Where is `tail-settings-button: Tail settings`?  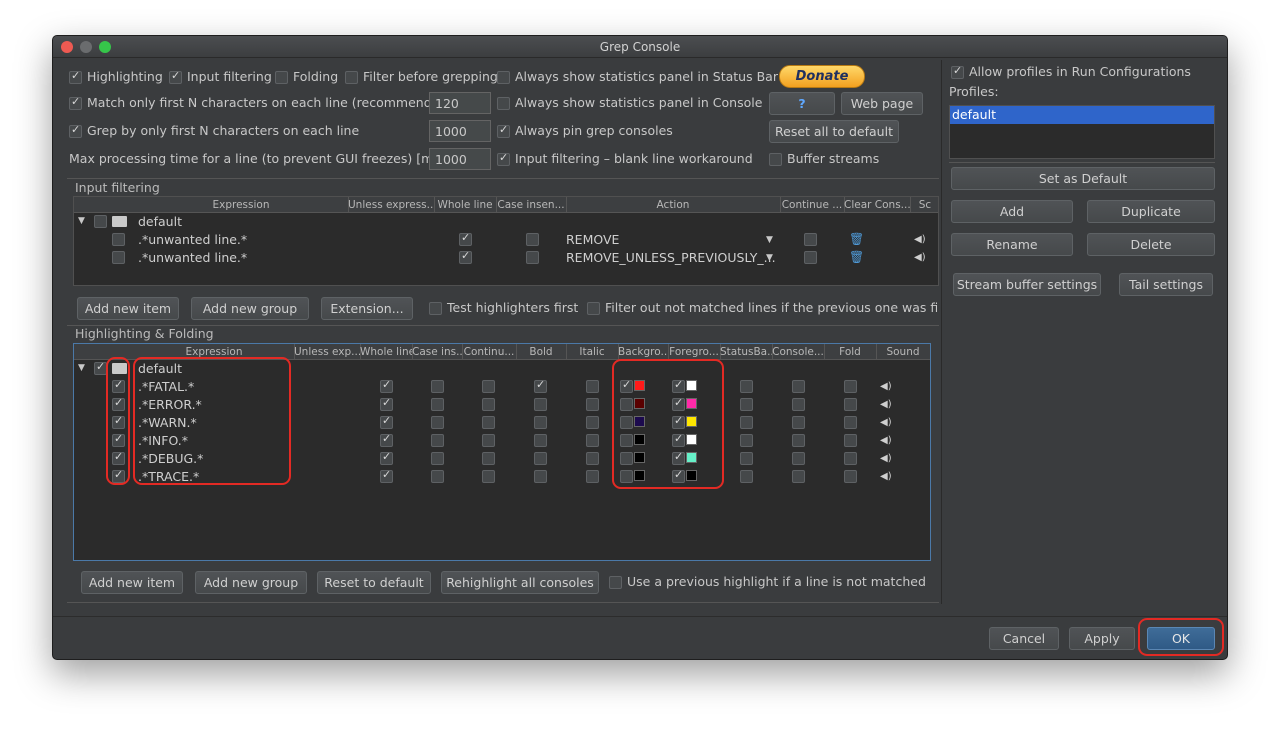 tail-settings-button: Tail settings is located at coordinates (1166, 284).